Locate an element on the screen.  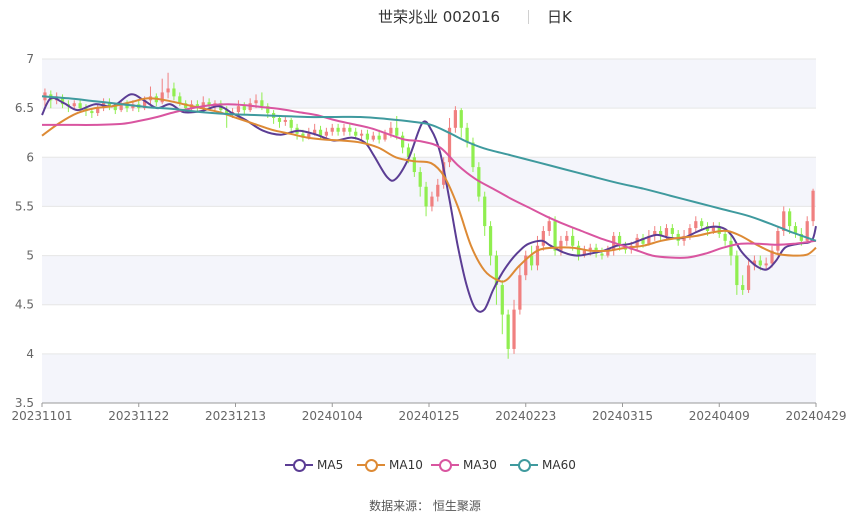
legend-item-ma60: MA60 is located at coordinates (543, 465).